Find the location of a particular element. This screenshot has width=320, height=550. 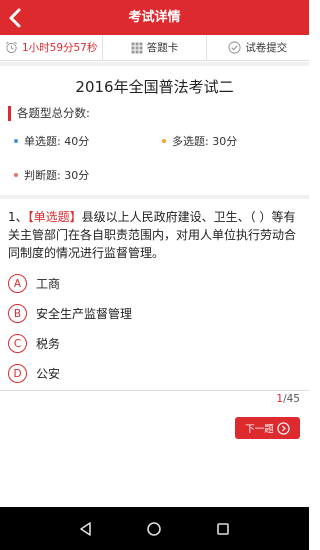

option-text: 公安 is located at coordinates (48, 374).